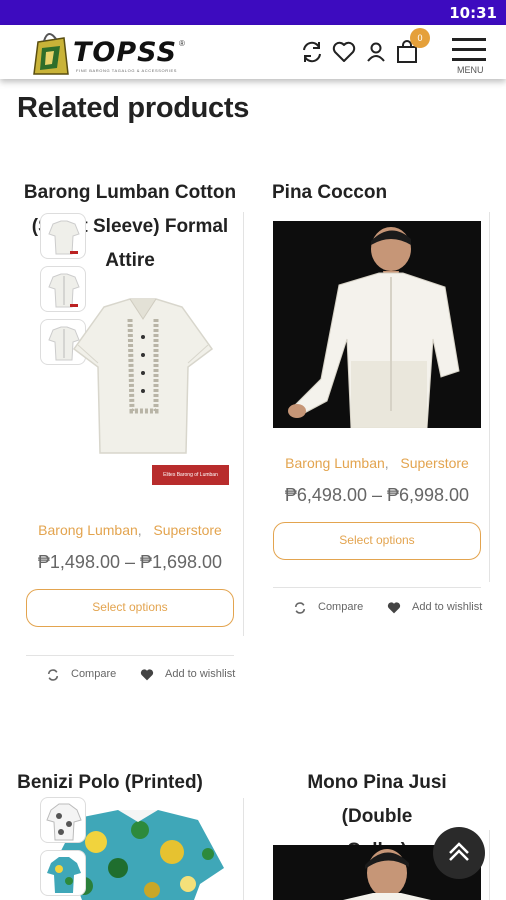  I want to click on logo-wordmark: TOPSS, so click(125, 52).